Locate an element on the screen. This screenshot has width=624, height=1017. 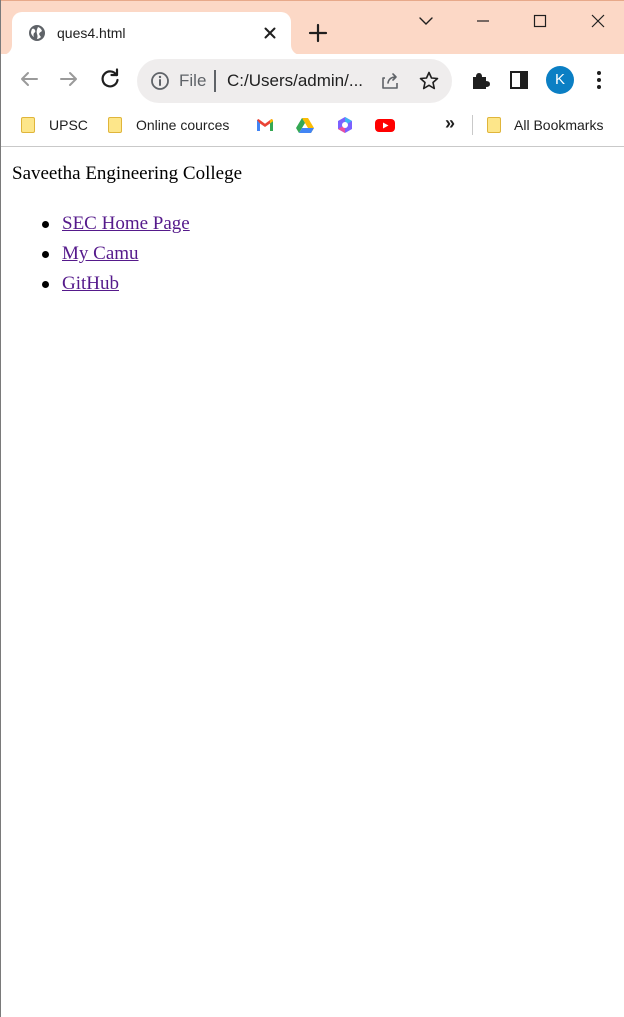
link-list: SEC Home Page My Camu GitHub is located at coordinates (116, 257).